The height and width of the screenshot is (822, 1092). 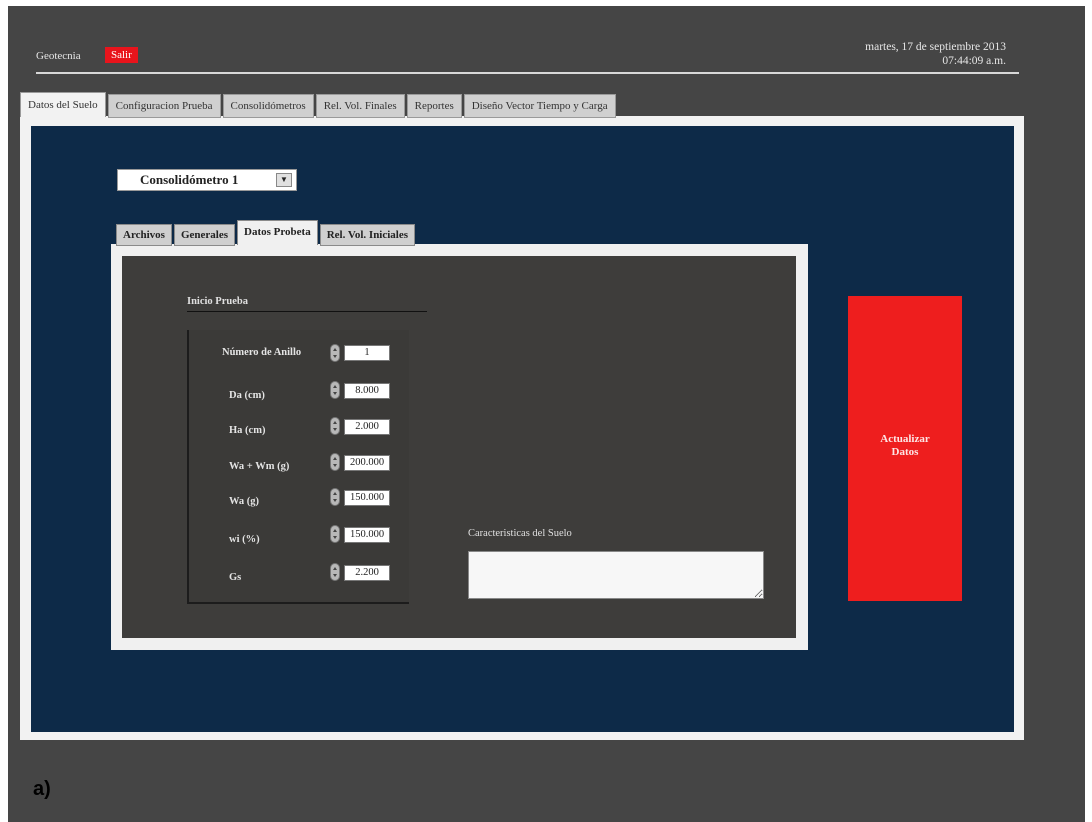 I want to click on input-wa-wm, so click(x=367, y=463).